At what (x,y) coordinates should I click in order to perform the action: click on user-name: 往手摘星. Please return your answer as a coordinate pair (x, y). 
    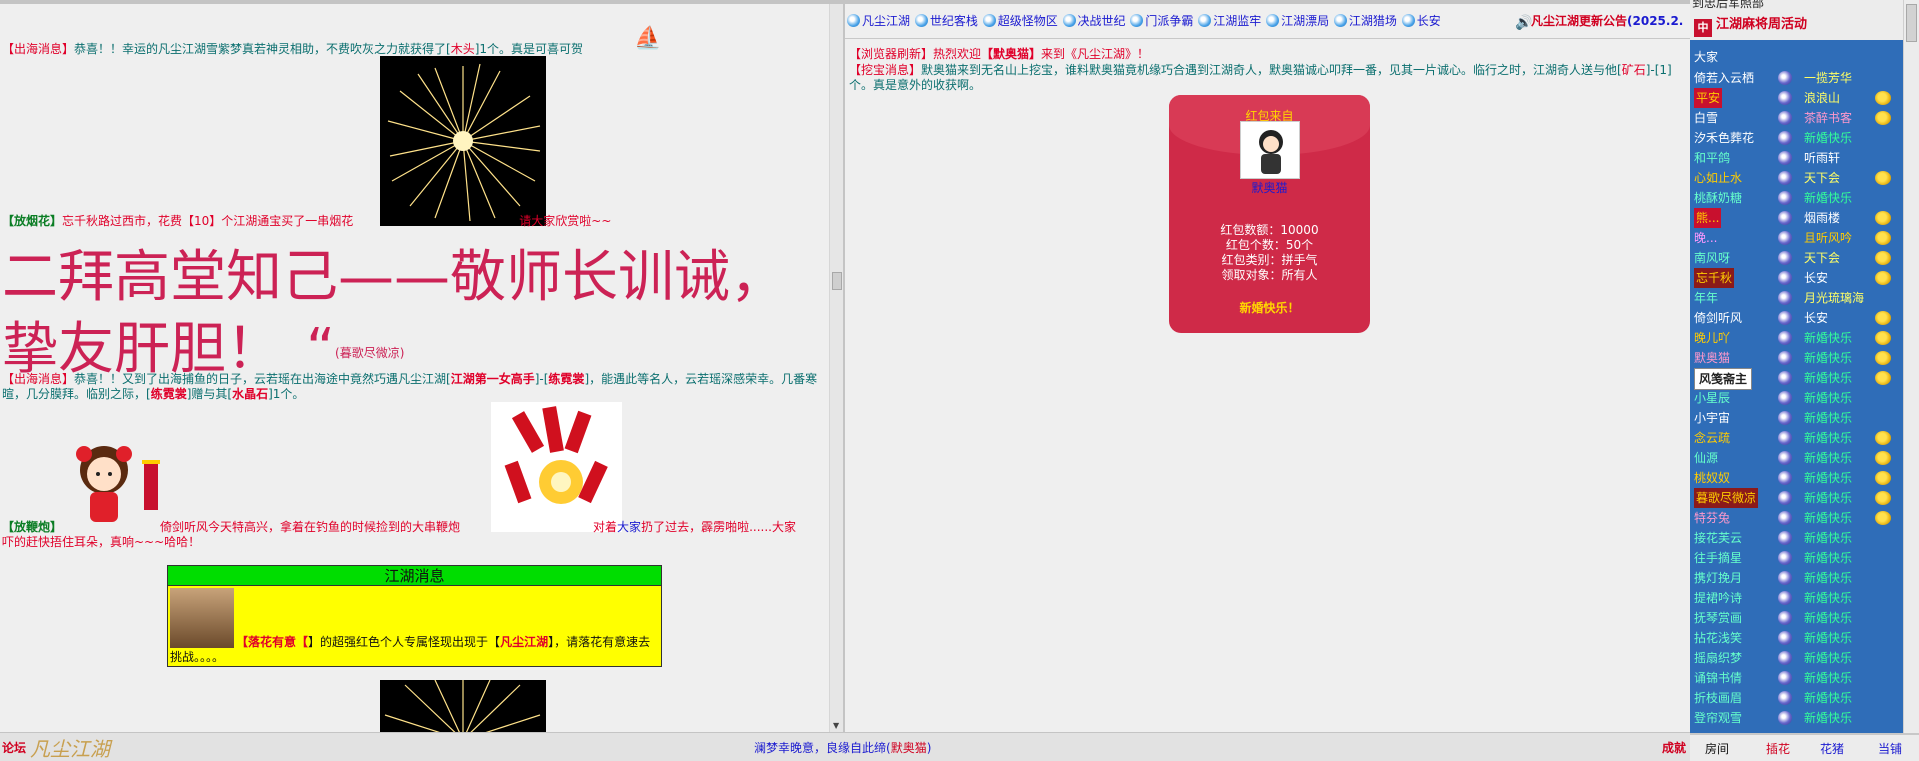
    Looking at the image, I should click on (1718, 558).